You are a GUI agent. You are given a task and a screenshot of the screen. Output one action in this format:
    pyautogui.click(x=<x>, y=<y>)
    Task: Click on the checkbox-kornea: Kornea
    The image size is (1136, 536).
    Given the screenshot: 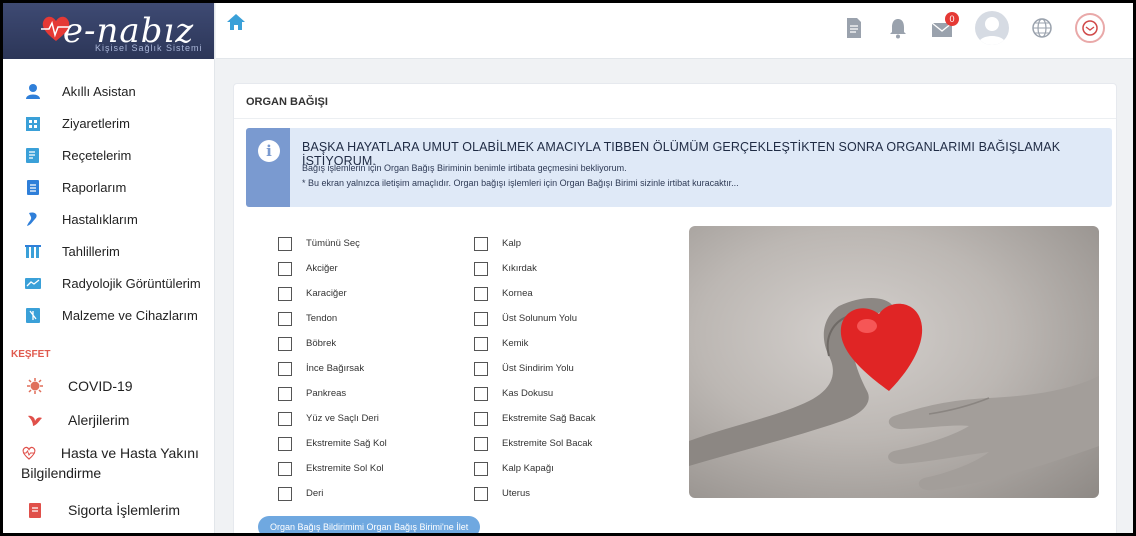 What is the action you would take?
    pyautogui.click(x=574, y=293)
    